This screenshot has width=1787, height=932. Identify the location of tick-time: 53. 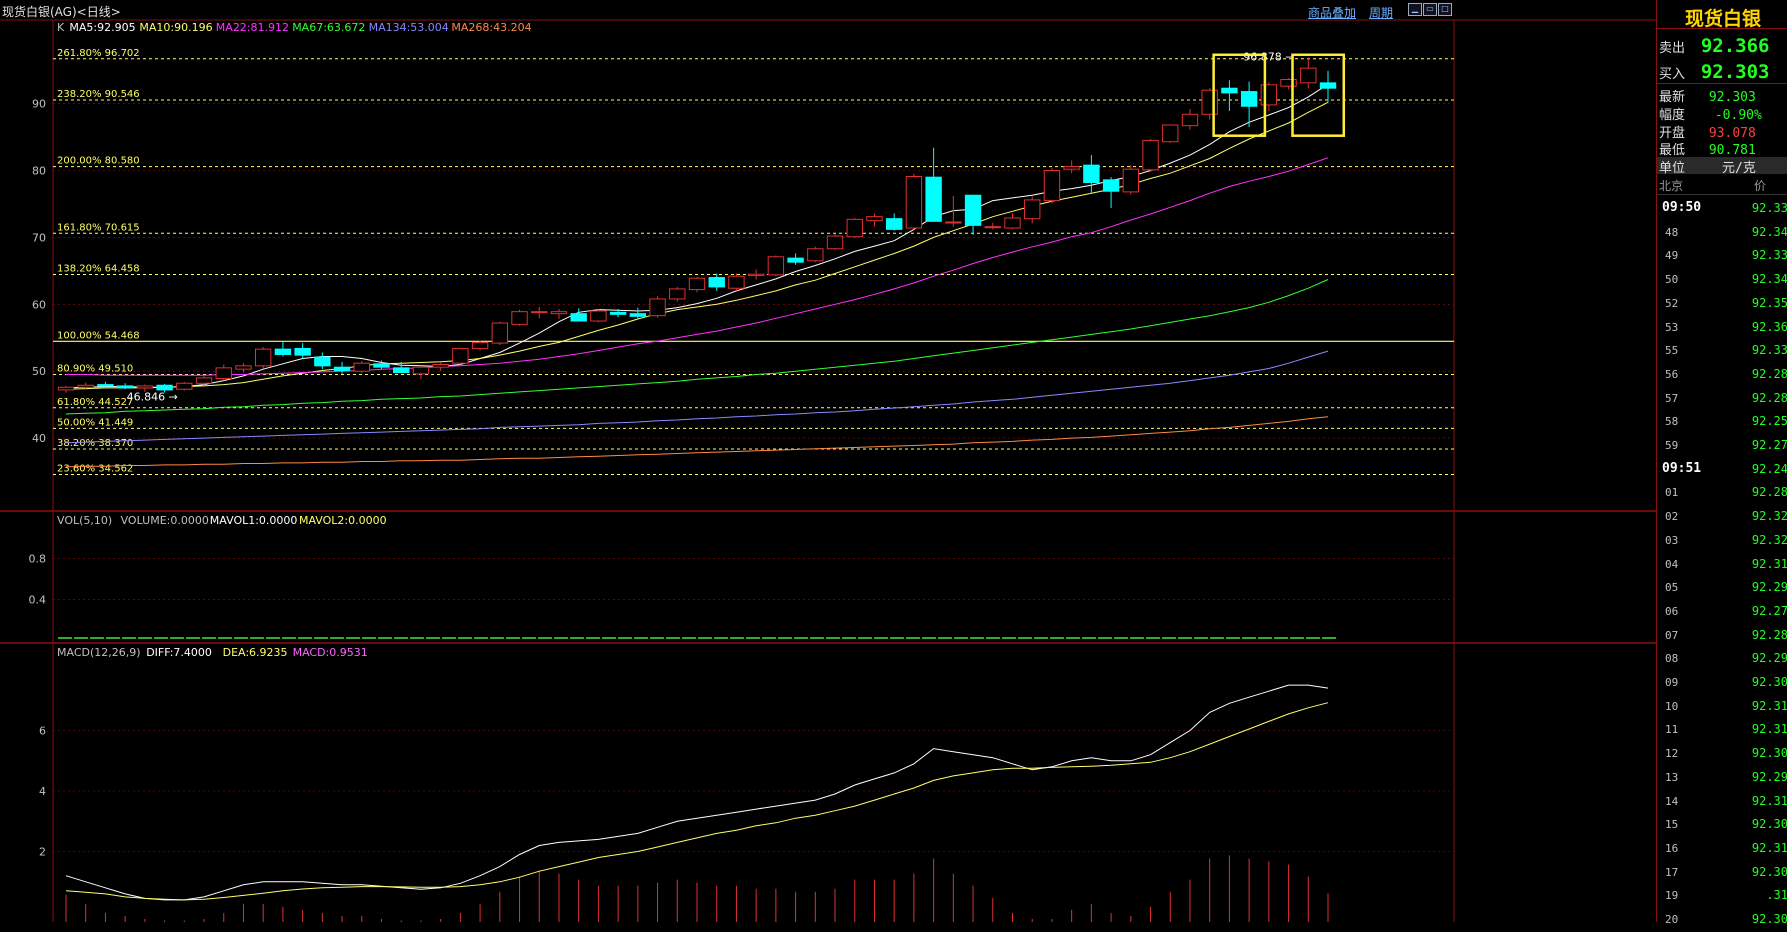
(1672, 327).